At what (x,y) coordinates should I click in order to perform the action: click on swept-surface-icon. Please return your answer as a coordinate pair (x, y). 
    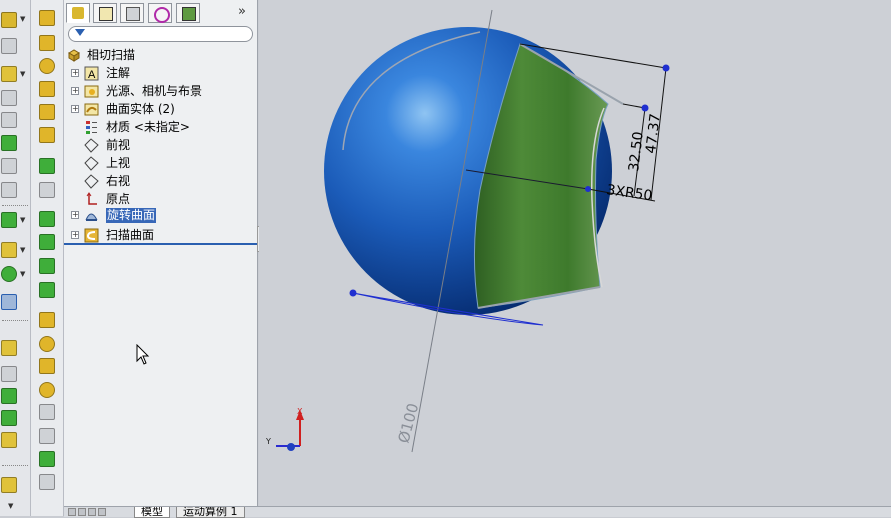
    Looking at the image, I should click on (9, 74).